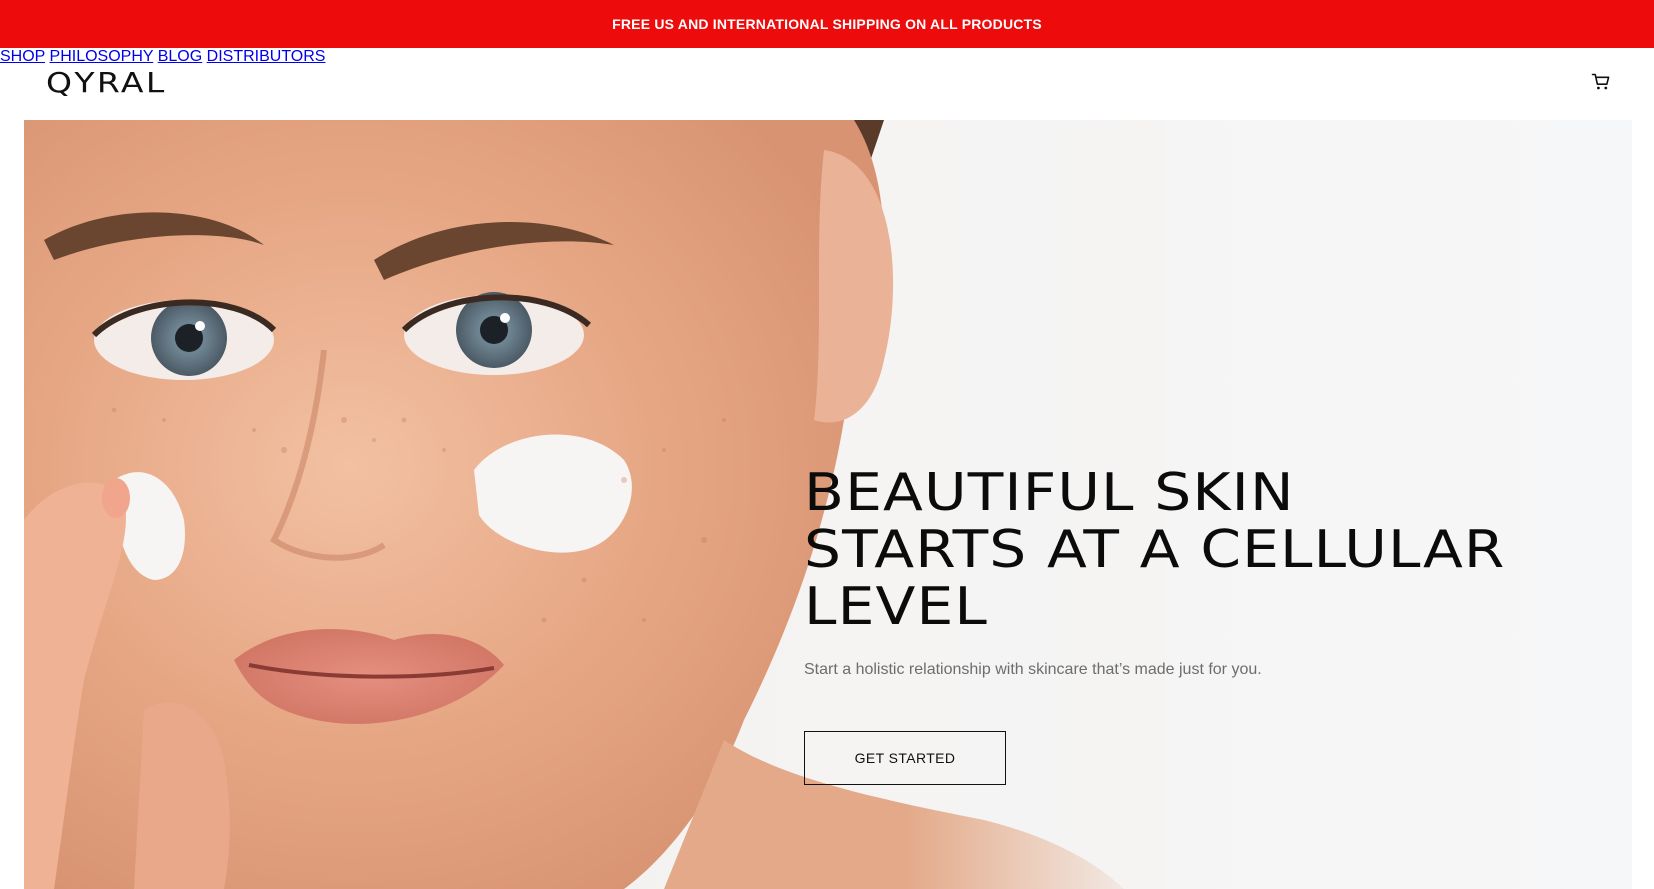 This screenshot has height=889, width=1654. Describe the element at coordinates (827, 57) in the screenshot. I see `main-nav: SHOP PHILOSOPHY BLOG DISTRIBUTORS` at that location.